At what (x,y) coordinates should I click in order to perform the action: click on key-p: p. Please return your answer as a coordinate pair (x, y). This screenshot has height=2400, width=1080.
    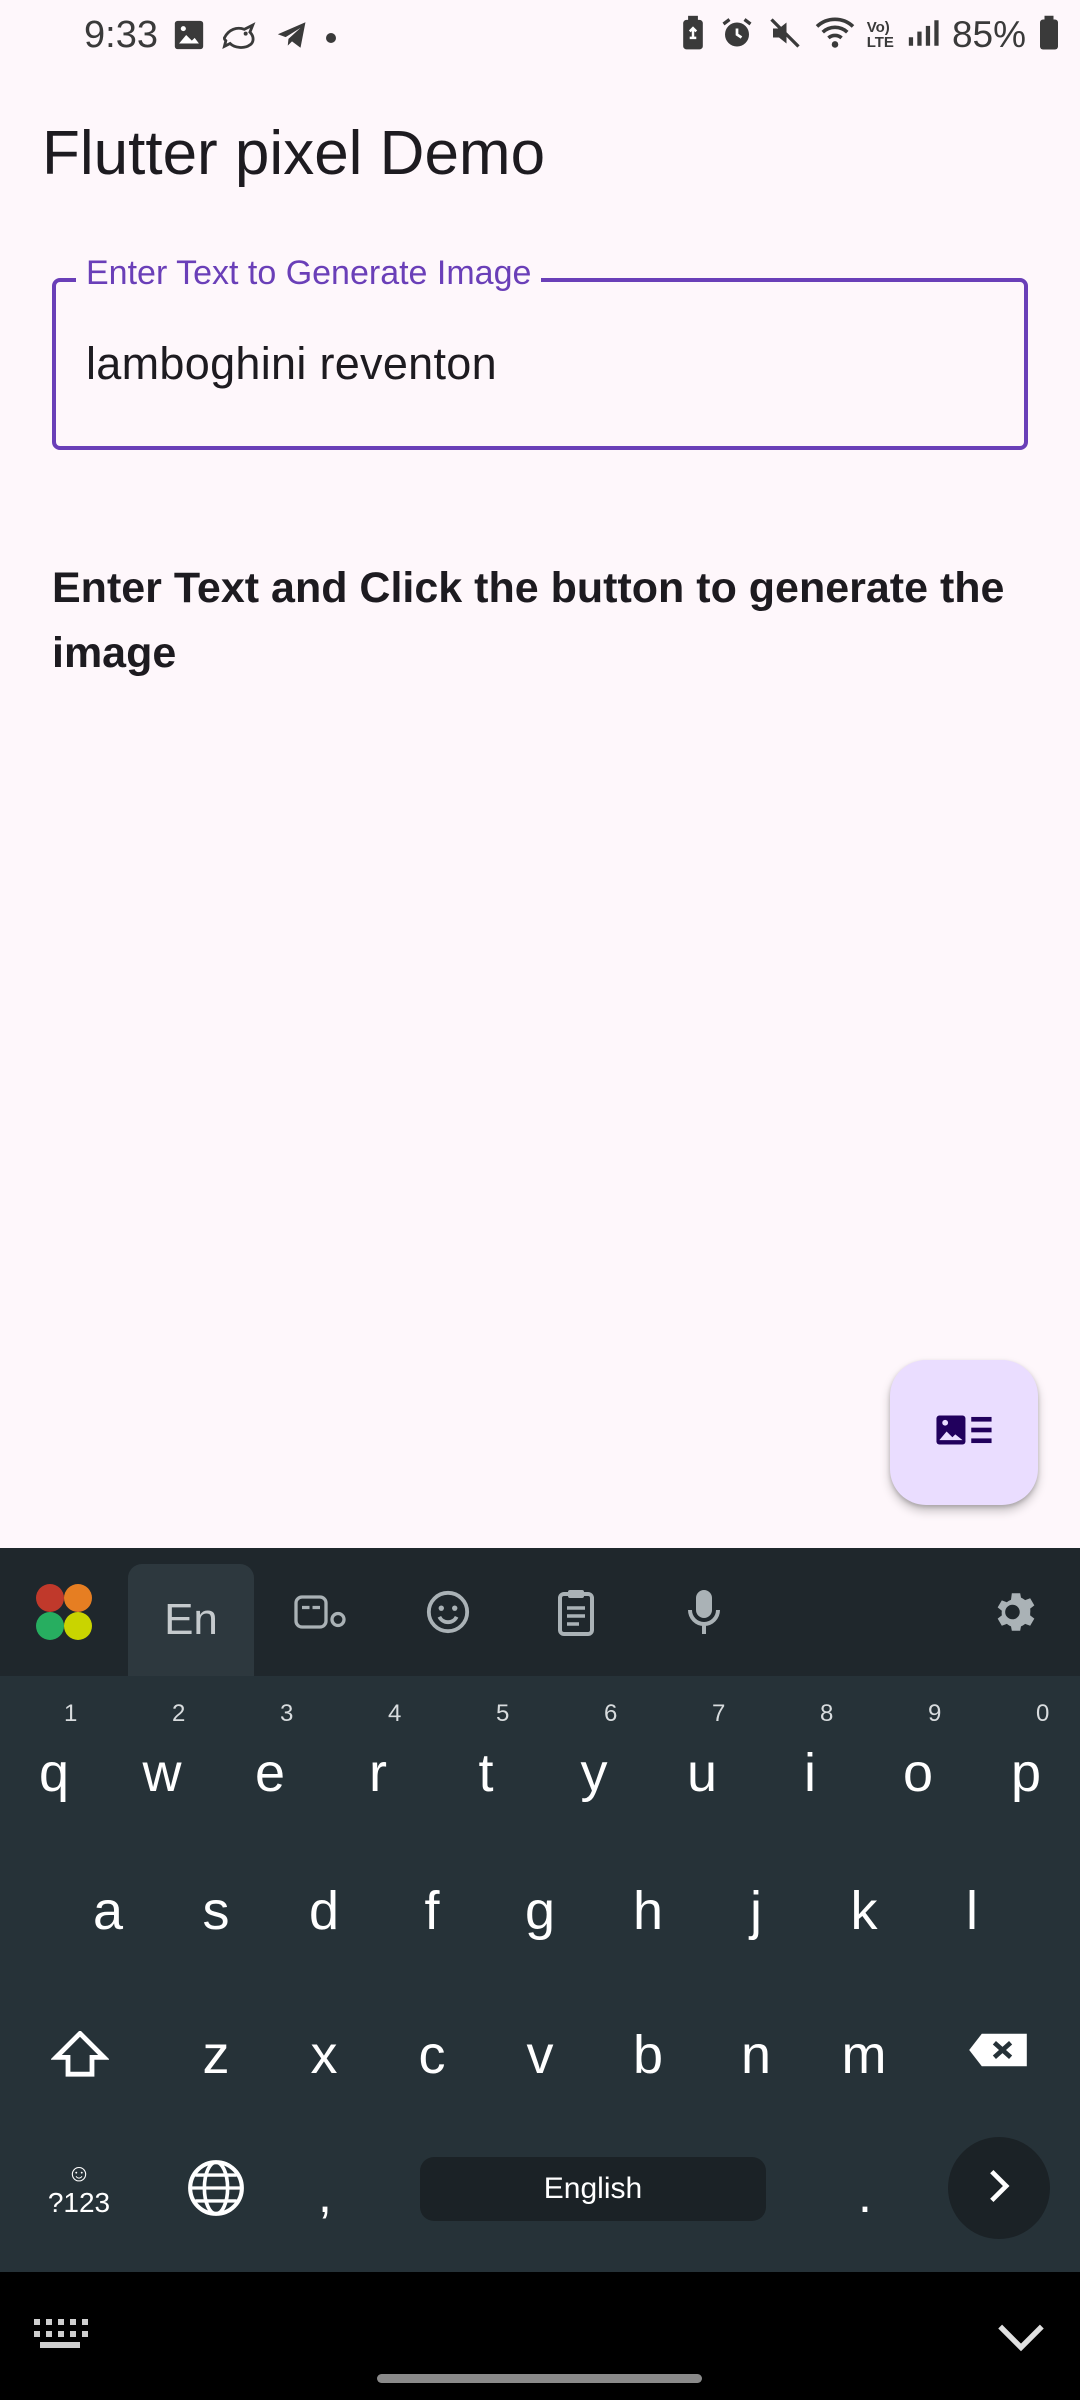
    Looking at the image, I should click on (1026, 1773).